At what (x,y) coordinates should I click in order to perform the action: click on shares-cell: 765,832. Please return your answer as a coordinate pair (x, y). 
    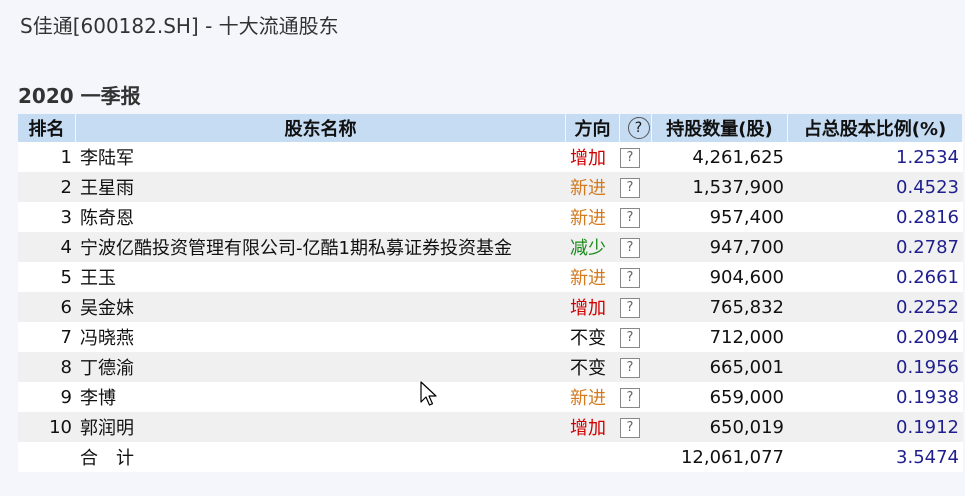
    Looking at the image, I should click on (720, 307).